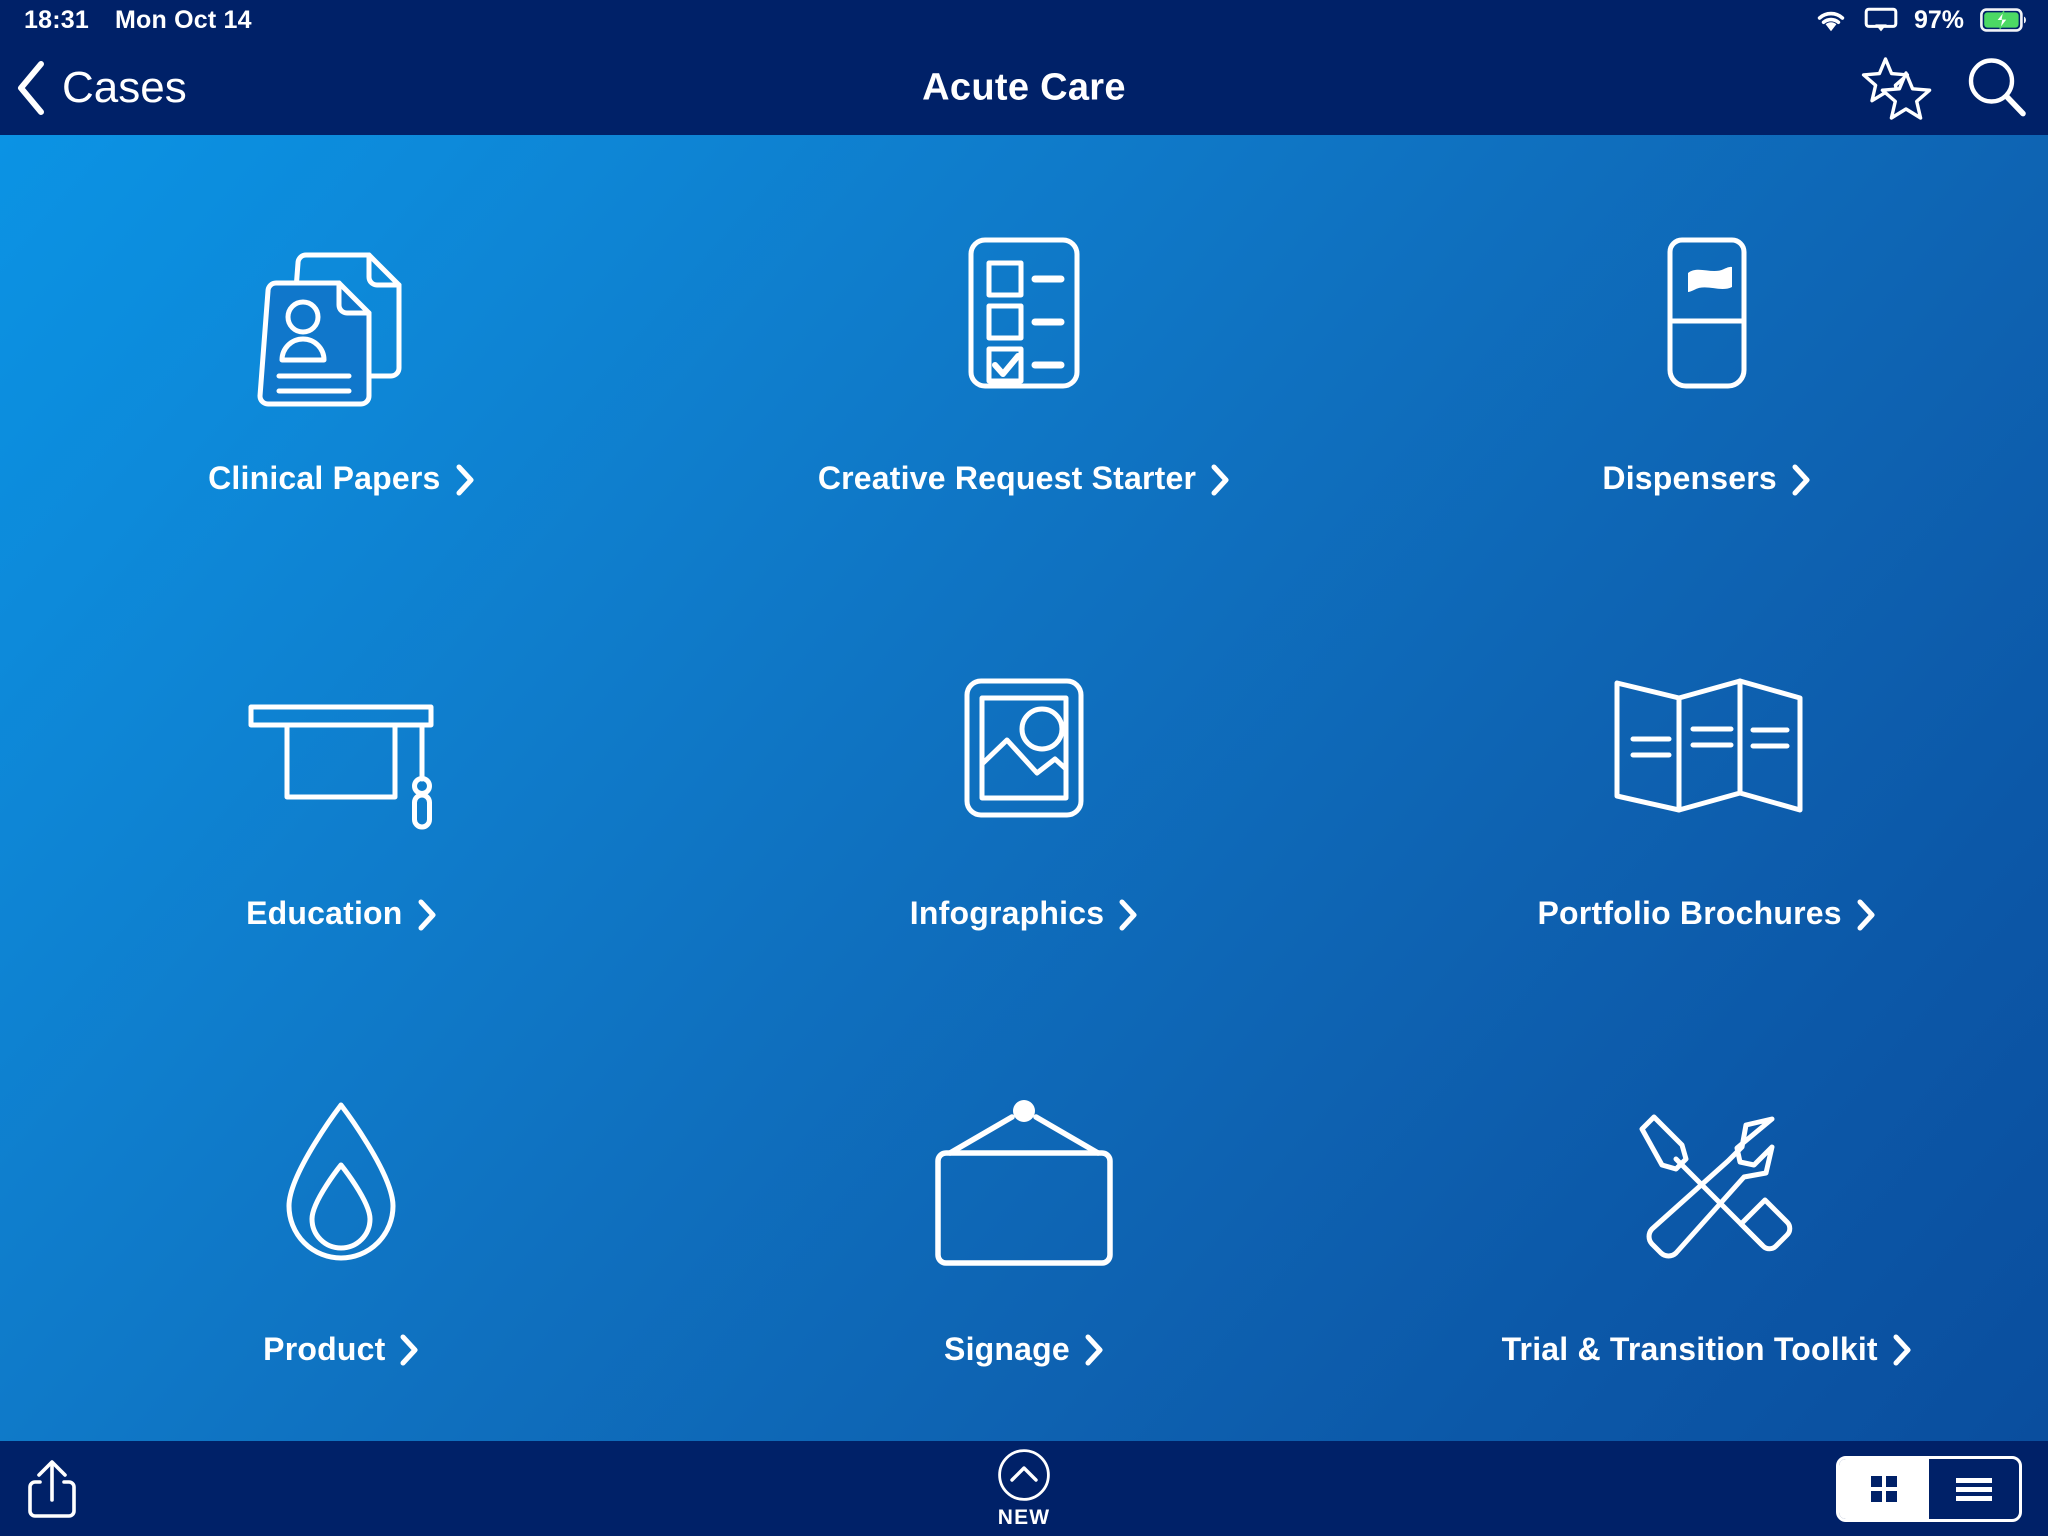 Image resolution: width=2048 pixels, height=1536 pixels. Describe the element at coordinates (1024, 1475) in the screenshot. I see `chevron-up-circle-icon` at that location.